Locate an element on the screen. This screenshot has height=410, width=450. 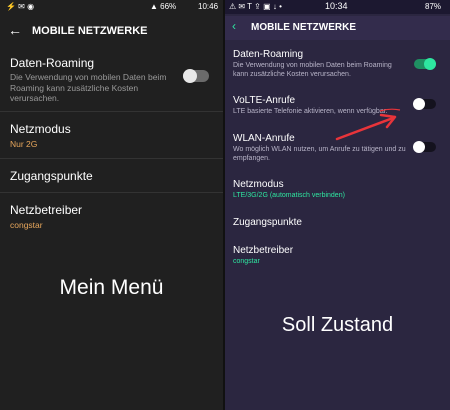
signal-battery: ▲ 66% is located at coordinates (163, 6).